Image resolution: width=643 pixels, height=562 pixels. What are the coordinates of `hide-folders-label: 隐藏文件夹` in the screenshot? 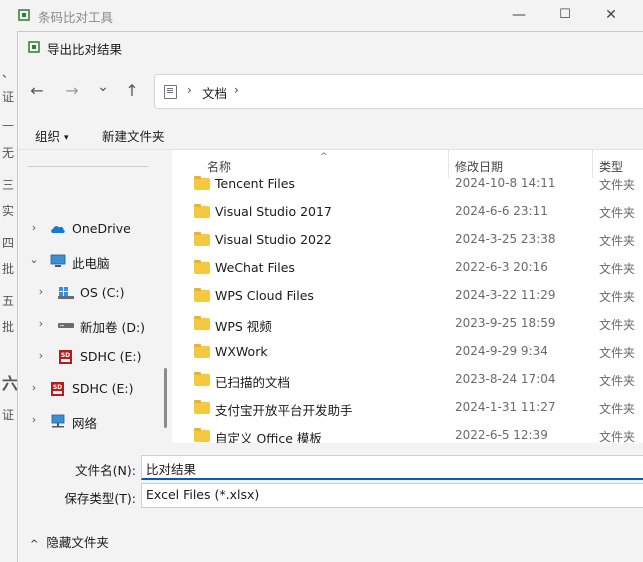 It's located at (77, 542).